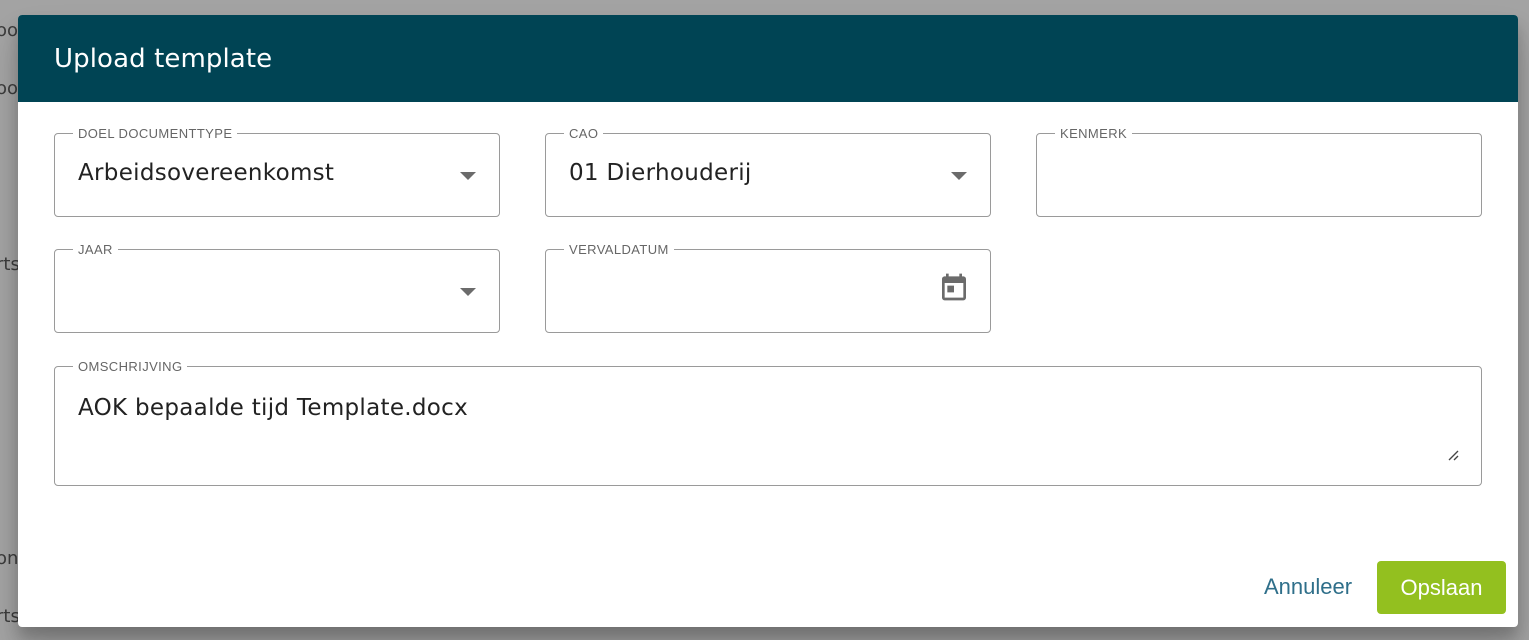  I want to click on vervaldatum-input: VERVALDATUM, so click(768, 287).